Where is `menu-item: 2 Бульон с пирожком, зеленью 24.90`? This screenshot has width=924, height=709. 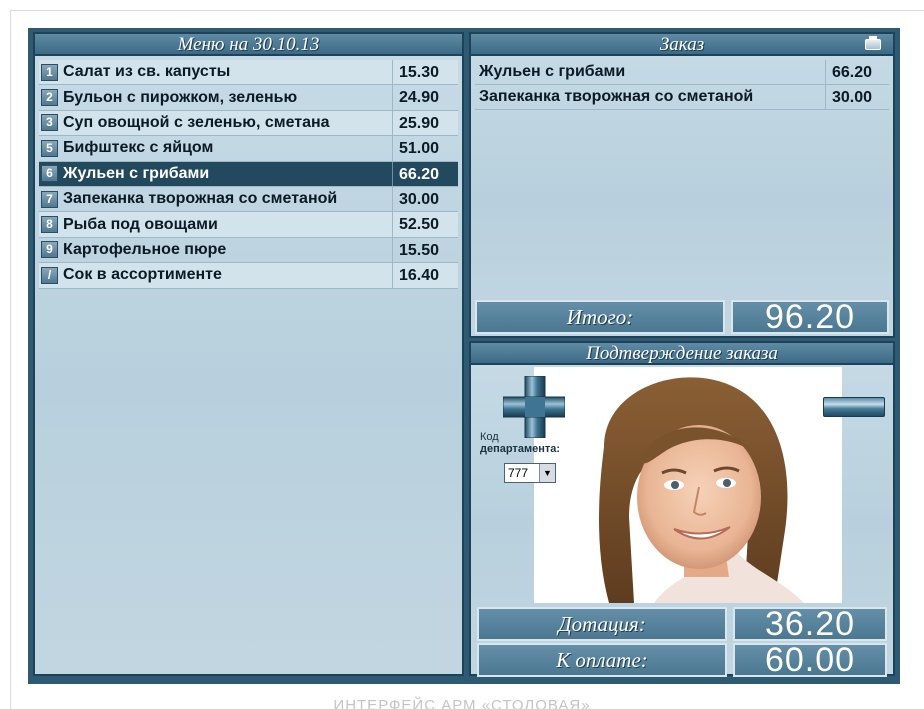
menu-item: 2 Бульон с пирожком, зеленью 24.90 is located at coordinates (248, 98).